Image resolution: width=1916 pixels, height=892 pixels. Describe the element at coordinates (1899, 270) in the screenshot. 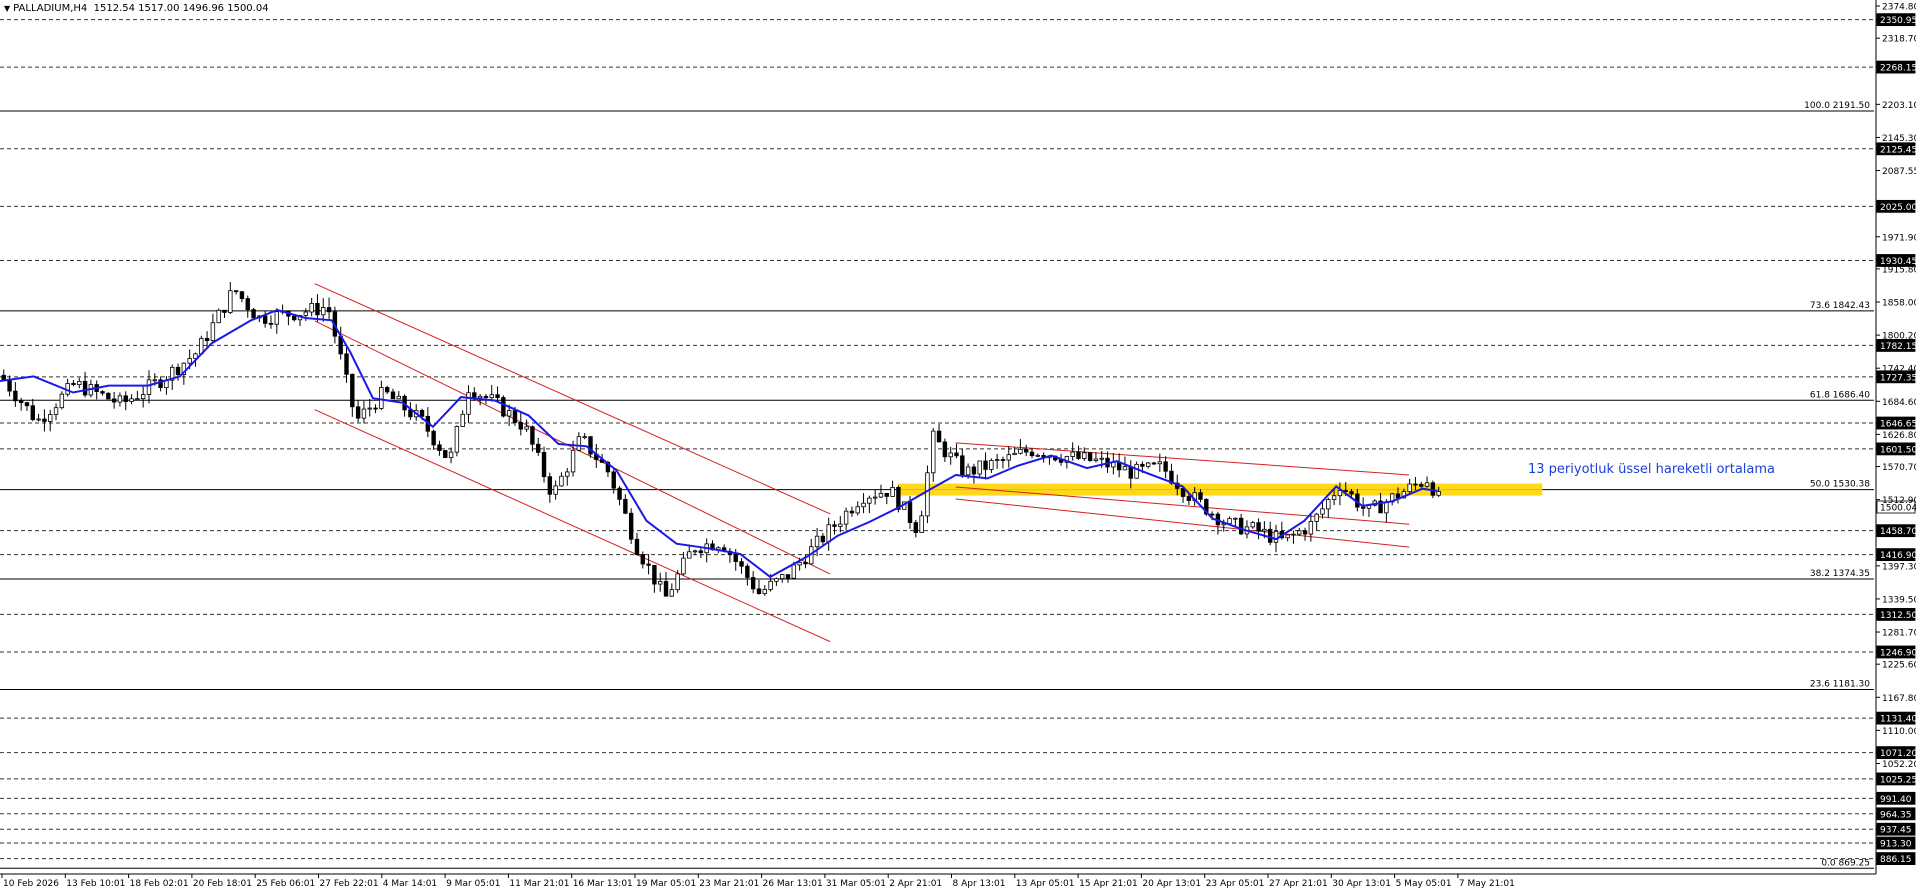

I see `y-tick-label: 1915.80` at that location.